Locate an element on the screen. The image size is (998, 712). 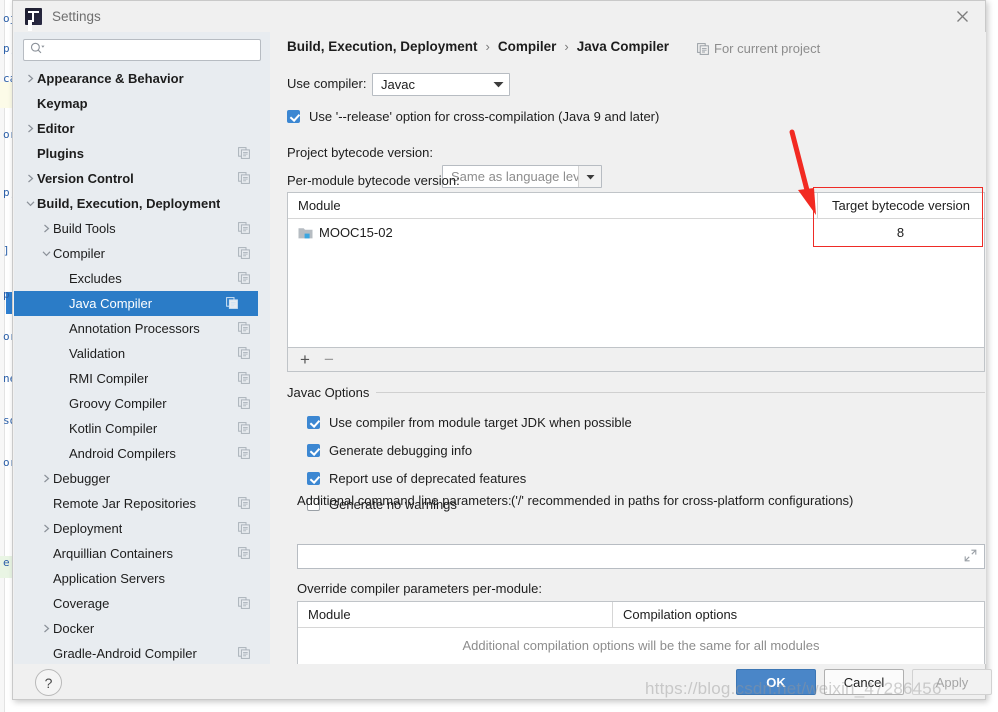
breadcrumb-part-compiler: Compiler is located at coordinates (527, 46).